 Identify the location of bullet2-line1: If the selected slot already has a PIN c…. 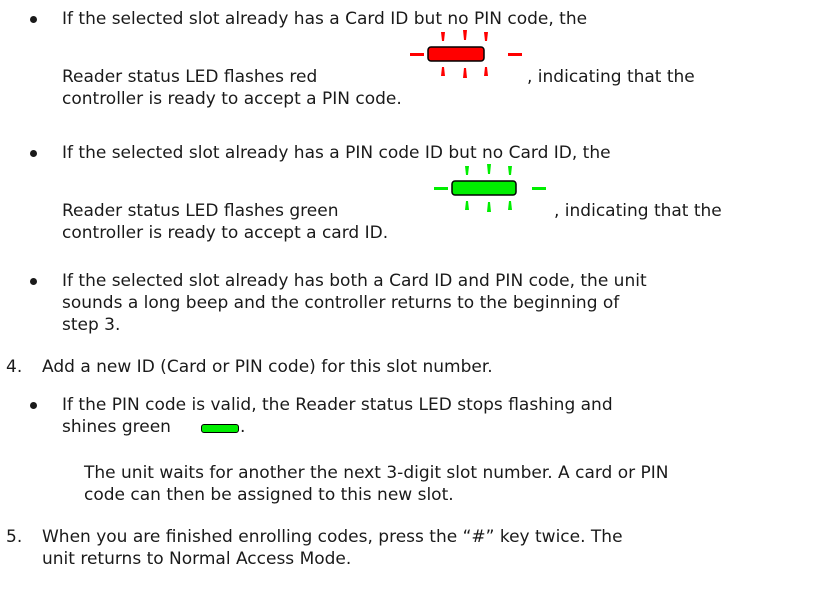
(336, 153).